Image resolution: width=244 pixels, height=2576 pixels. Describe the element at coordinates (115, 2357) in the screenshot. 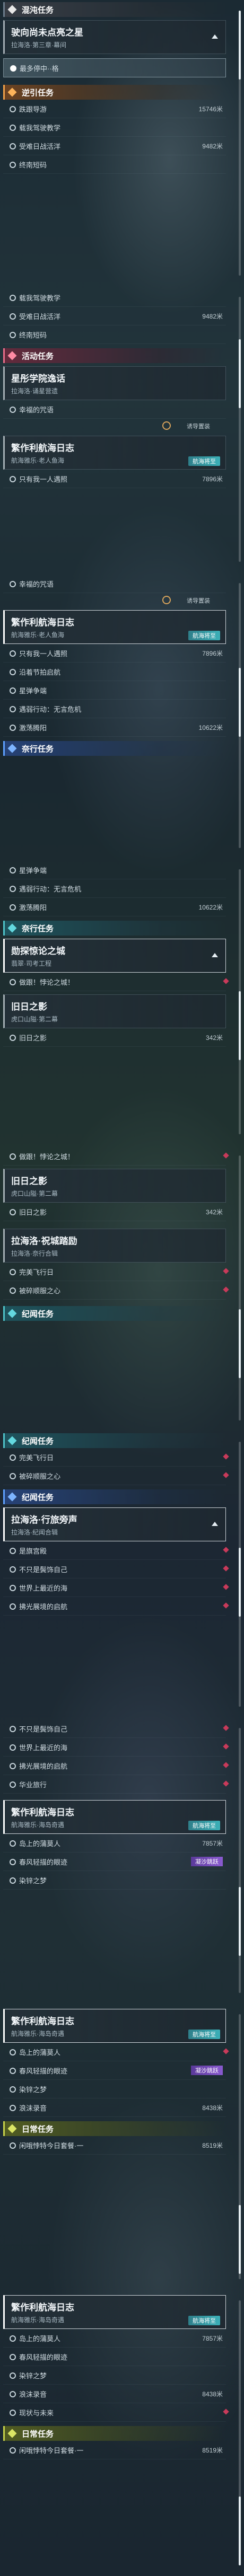

I see `objective-item: 春风轻描的眼迹` at that location.